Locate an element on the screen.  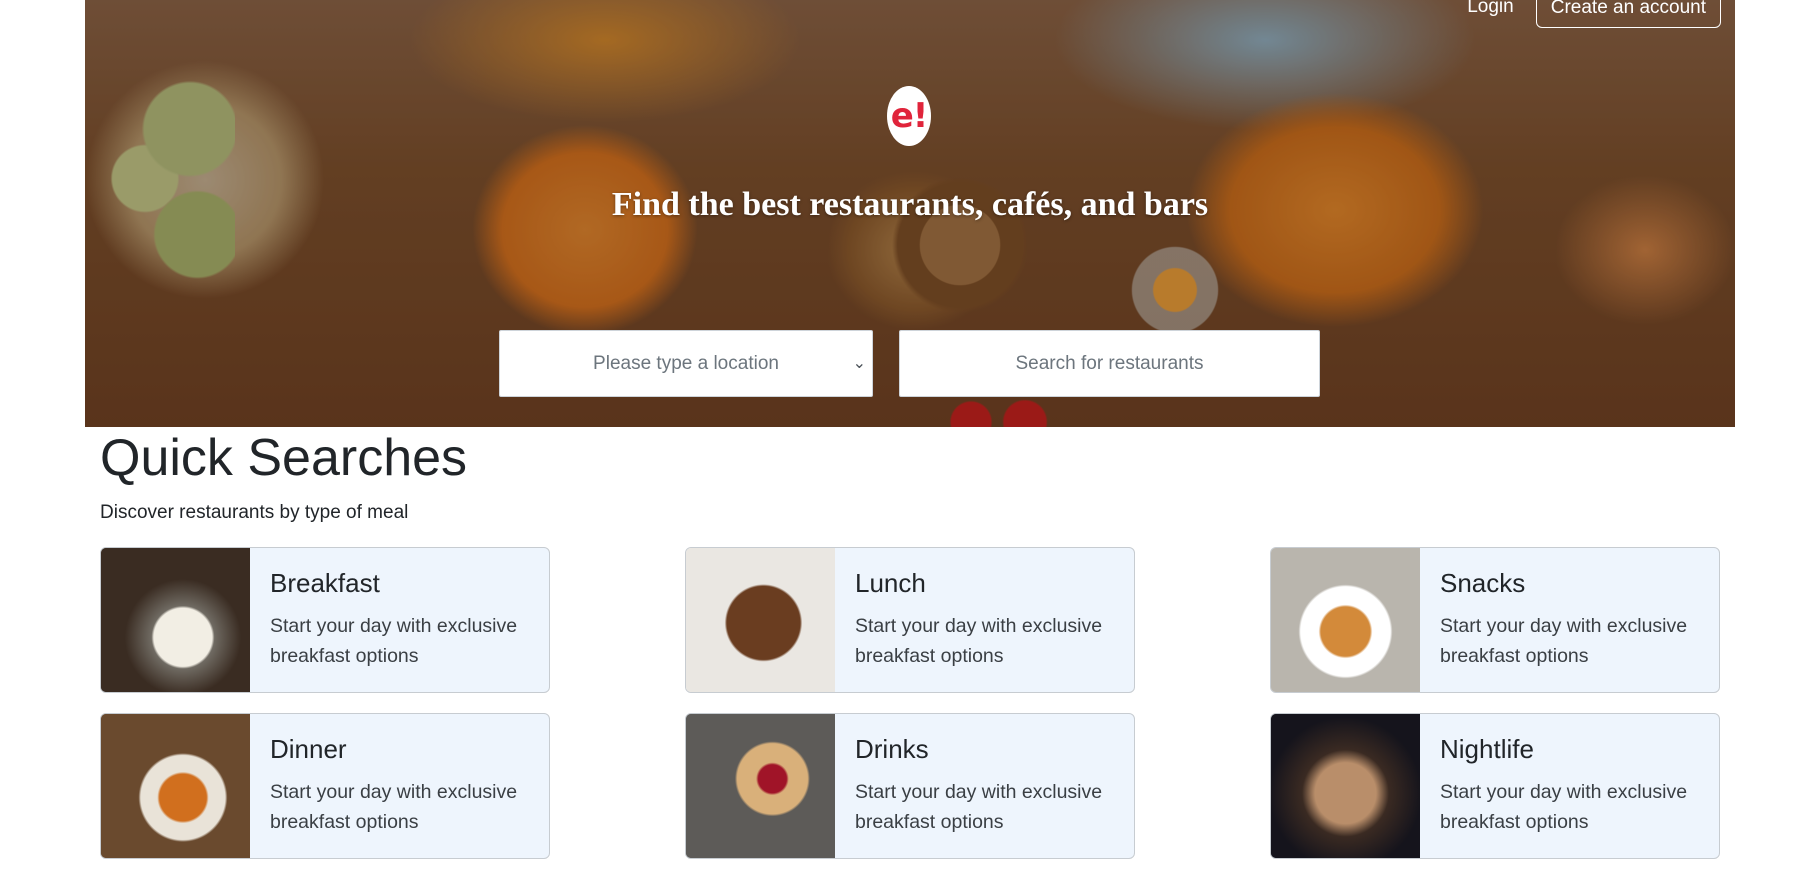
restaurant-search-input: Search for restaurants is located at coordinates (1109, 363).